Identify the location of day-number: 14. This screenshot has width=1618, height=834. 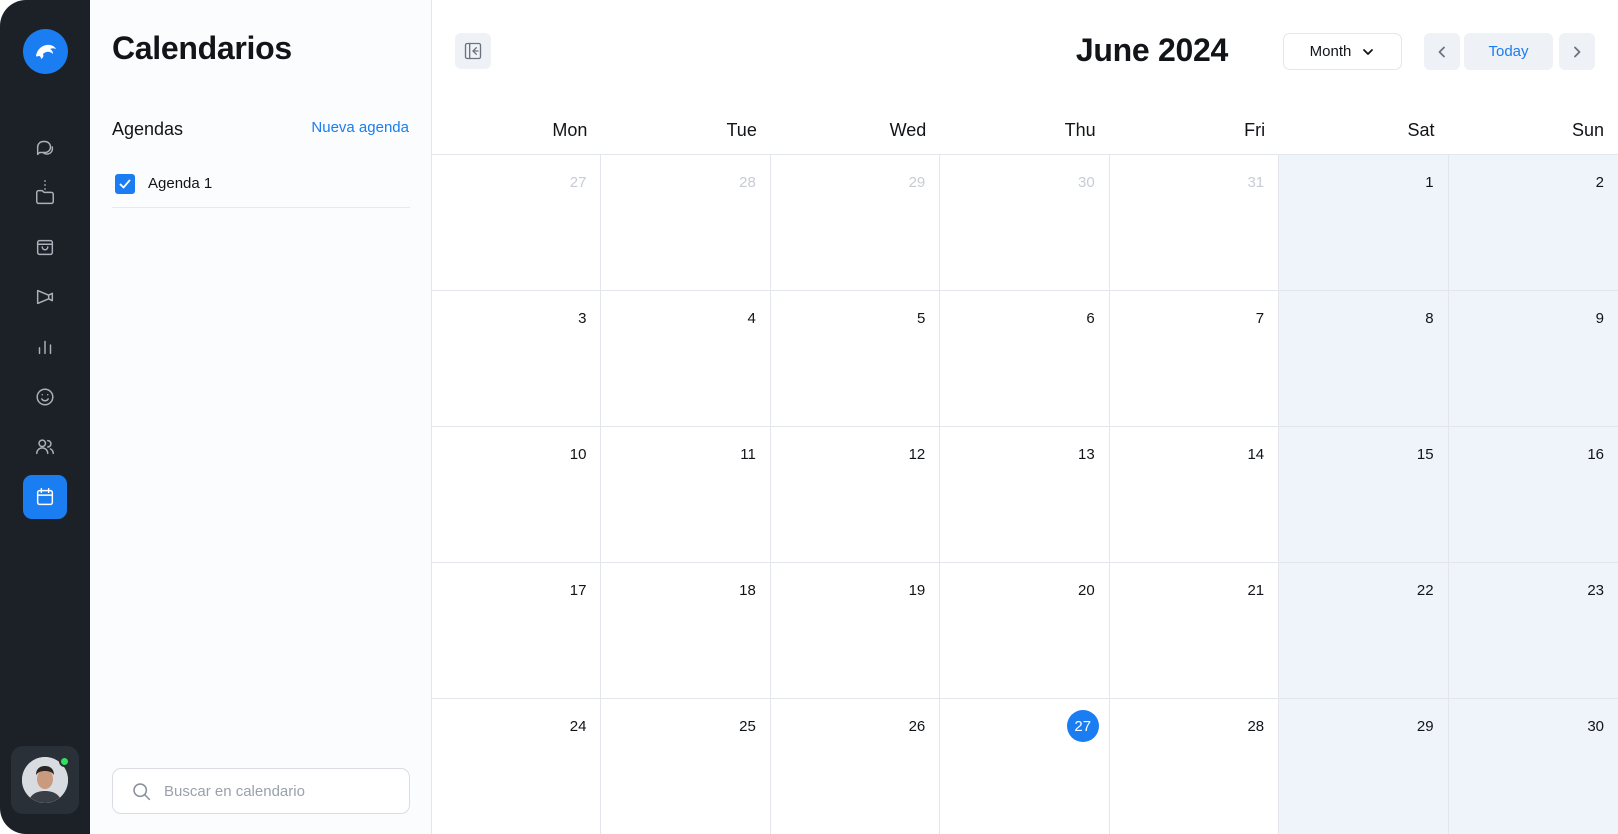
(1256, 454).